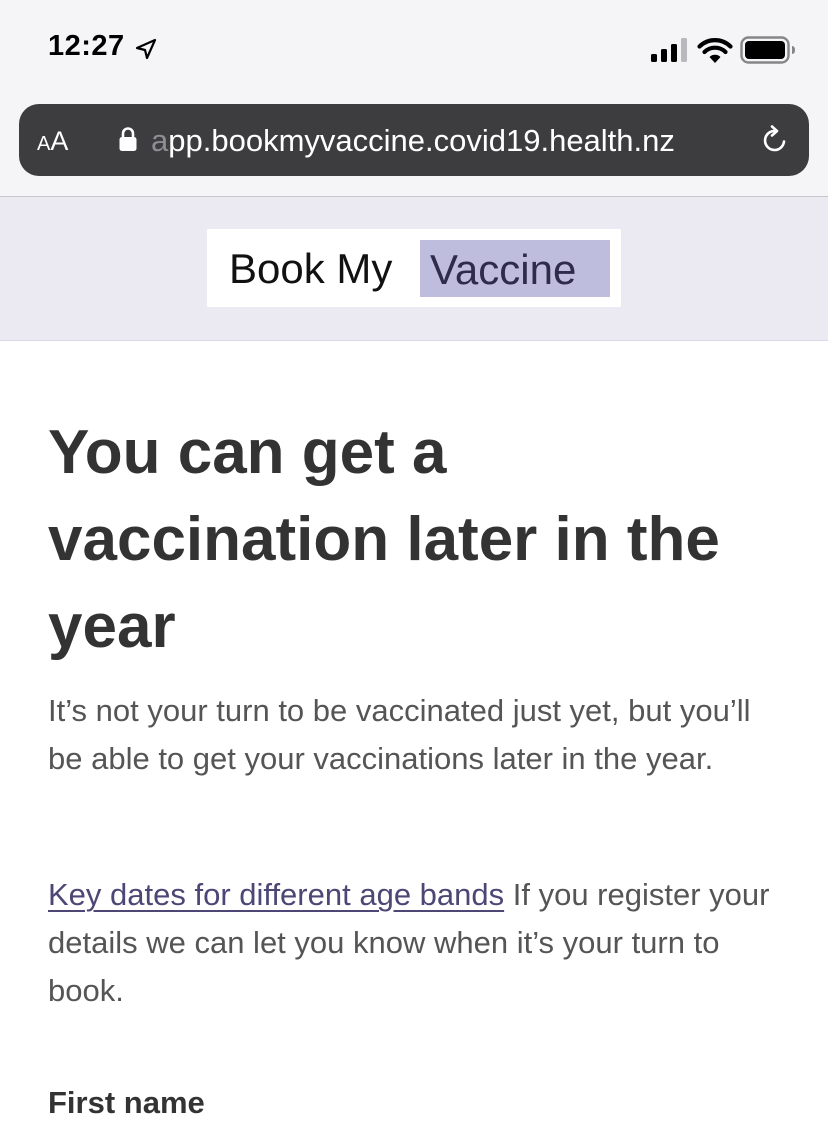  What do you see at coordinates (715, 50) in the screenshot?
I see `wifi-icon` at bounding box center [715, 50].